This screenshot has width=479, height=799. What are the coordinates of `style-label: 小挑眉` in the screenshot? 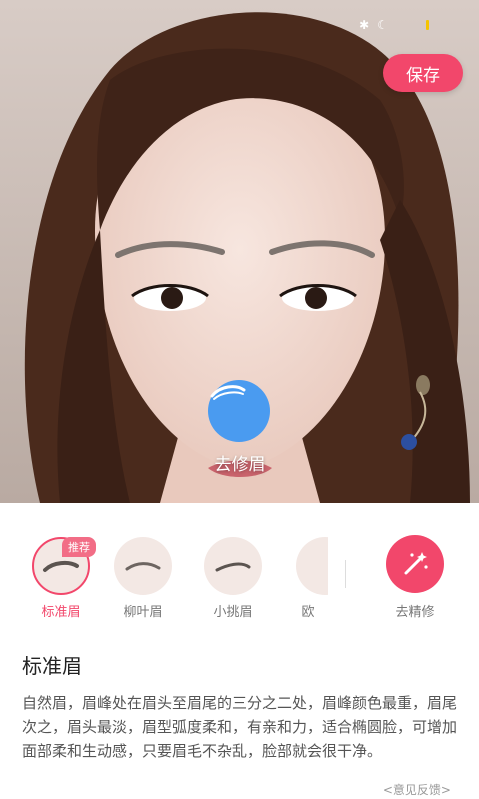 It's located at (233, 612).